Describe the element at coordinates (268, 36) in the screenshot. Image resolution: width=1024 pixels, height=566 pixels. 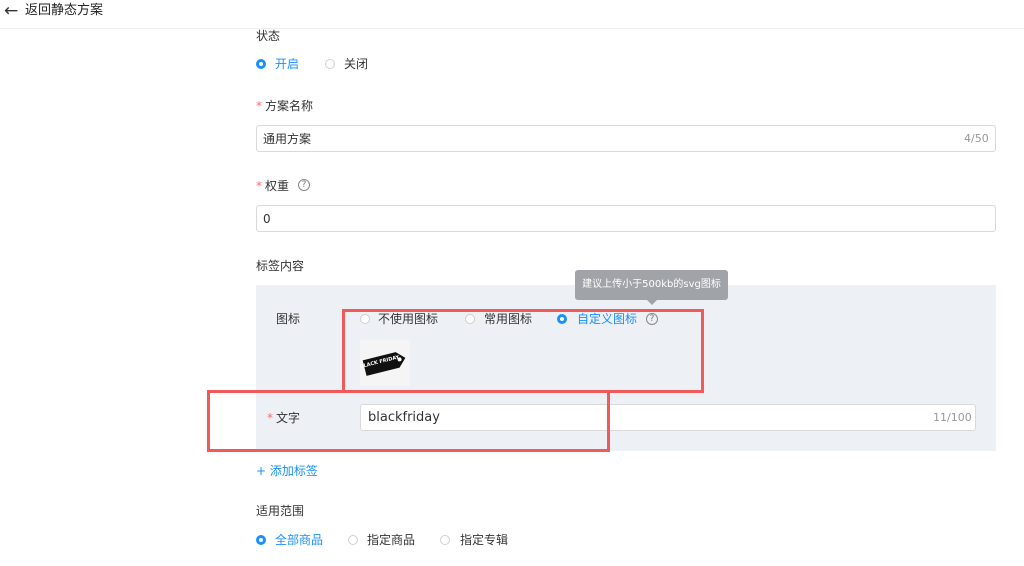
I see `status-label: 状态` at that location.